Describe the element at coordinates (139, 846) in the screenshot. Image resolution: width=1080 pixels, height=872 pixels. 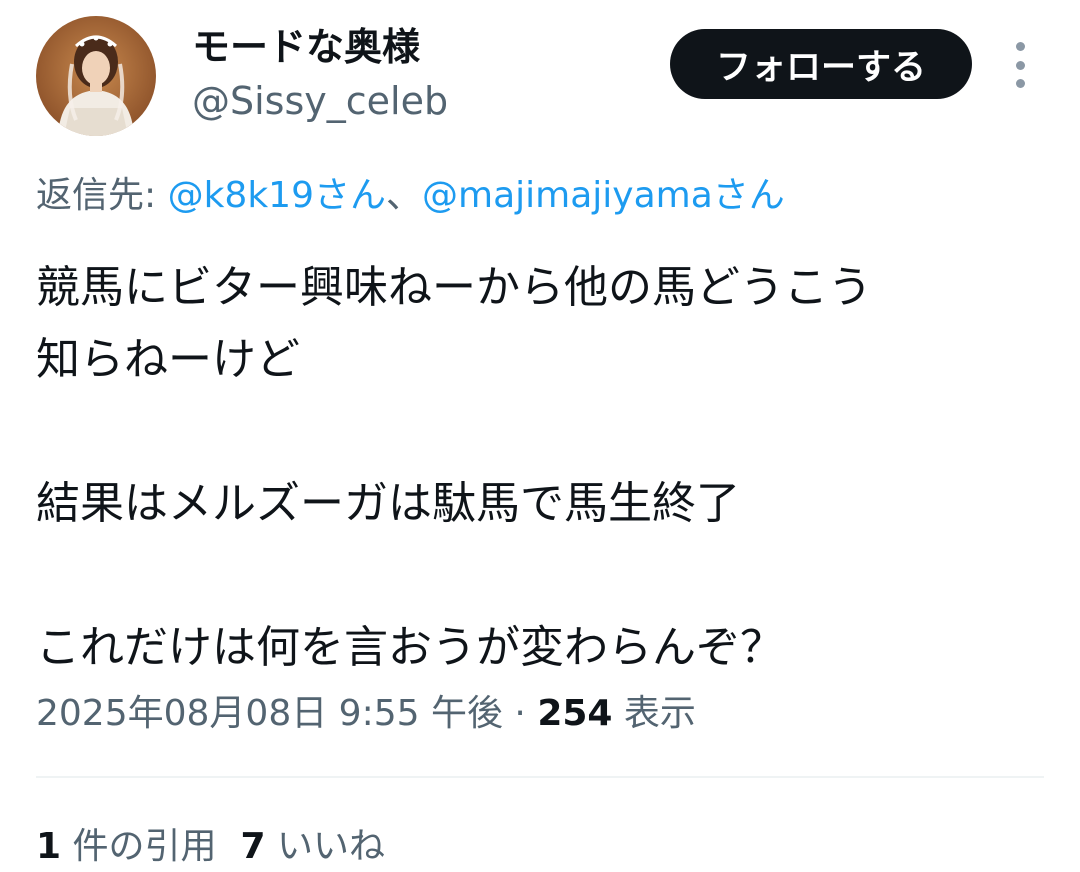
I see `quotes-label: 件の引用` at that location.